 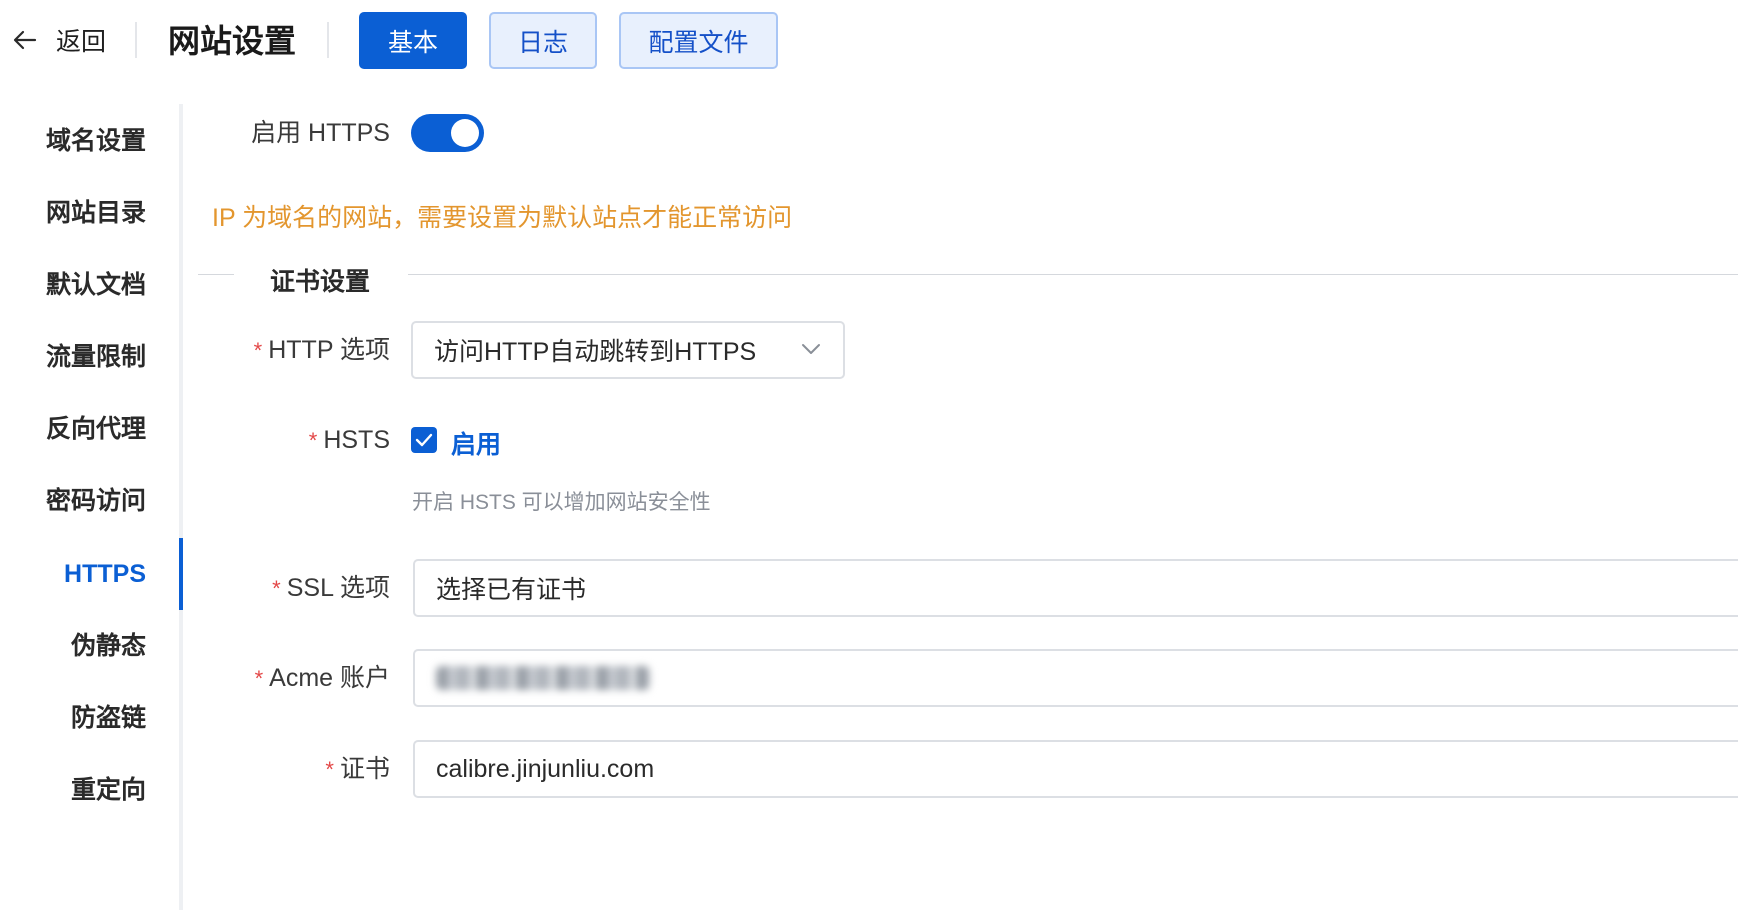 What do you see at coordinates (181, 507) in the screenshot?
I see `sidebar-track` at bounding box center [181, 507].